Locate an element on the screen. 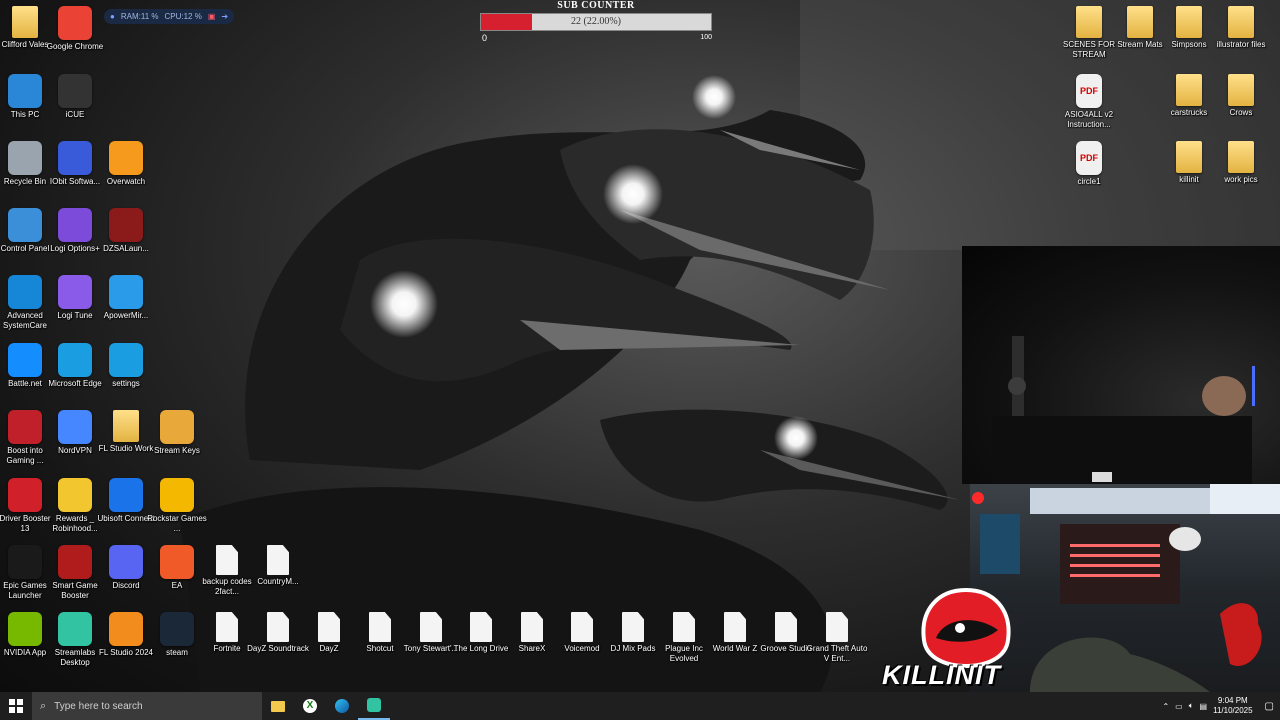 This screenshot has height=720, width=1280. sub-counter-bar: 22 (22.00%) is located at coordinates (596, 22).